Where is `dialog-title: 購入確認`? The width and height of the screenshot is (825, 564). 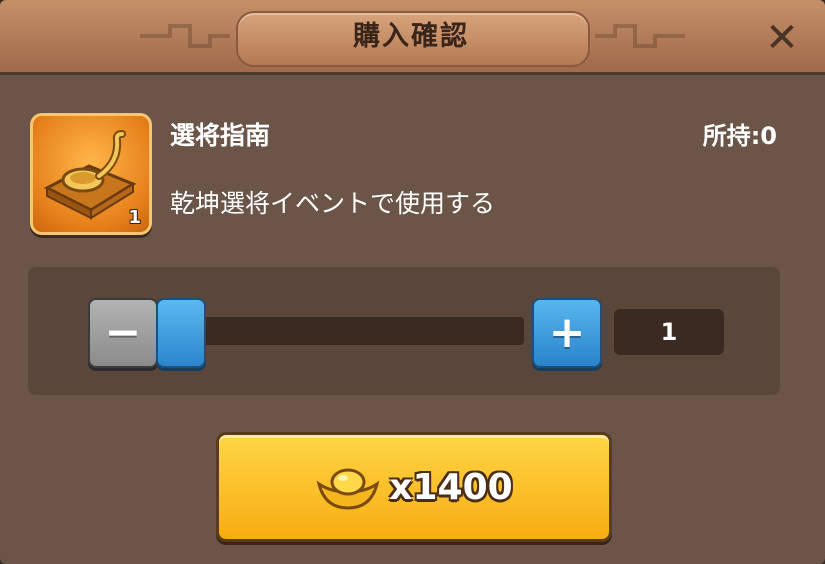
dialog-title: 購入確認 is located at coordinates (411, 36).